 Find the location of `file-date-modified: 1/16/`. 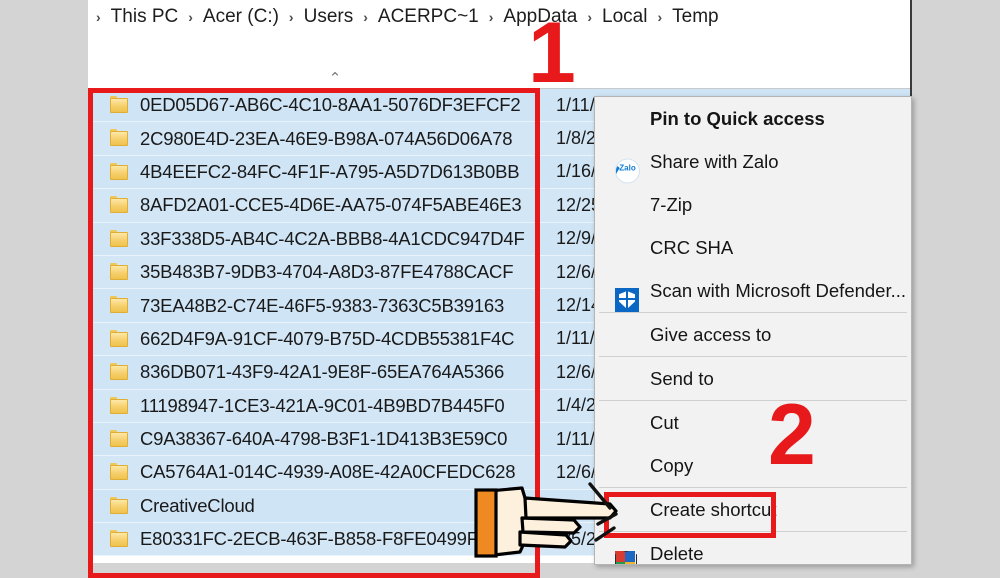

file-date-modified: 1/16/ is located at coordinates (576, 171).